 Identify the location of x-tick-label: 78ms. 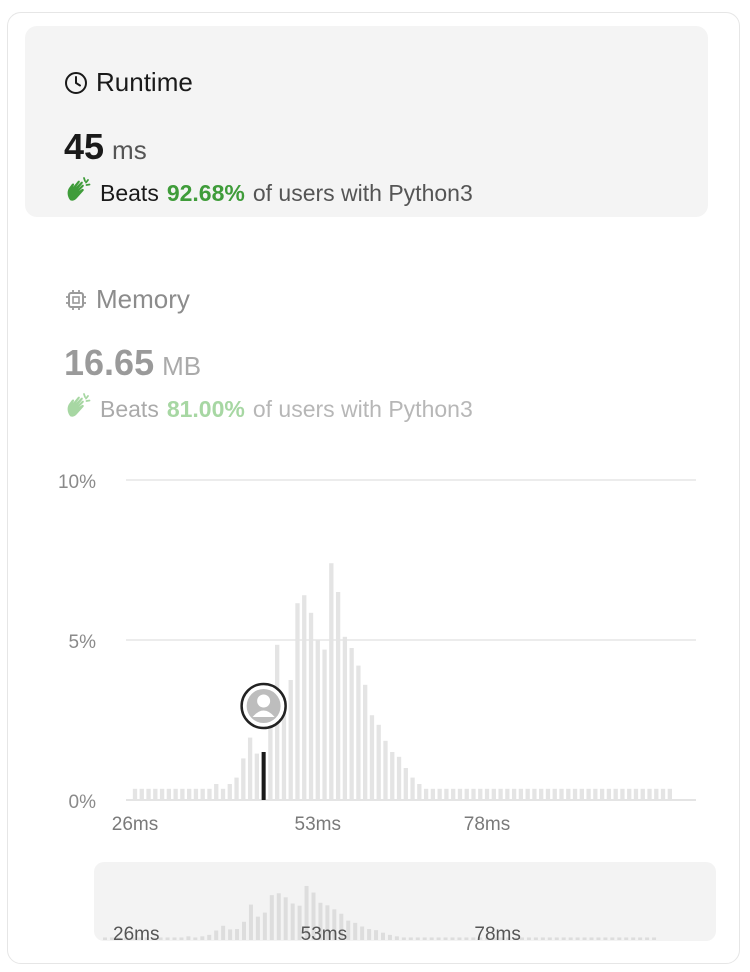
(487, 824).